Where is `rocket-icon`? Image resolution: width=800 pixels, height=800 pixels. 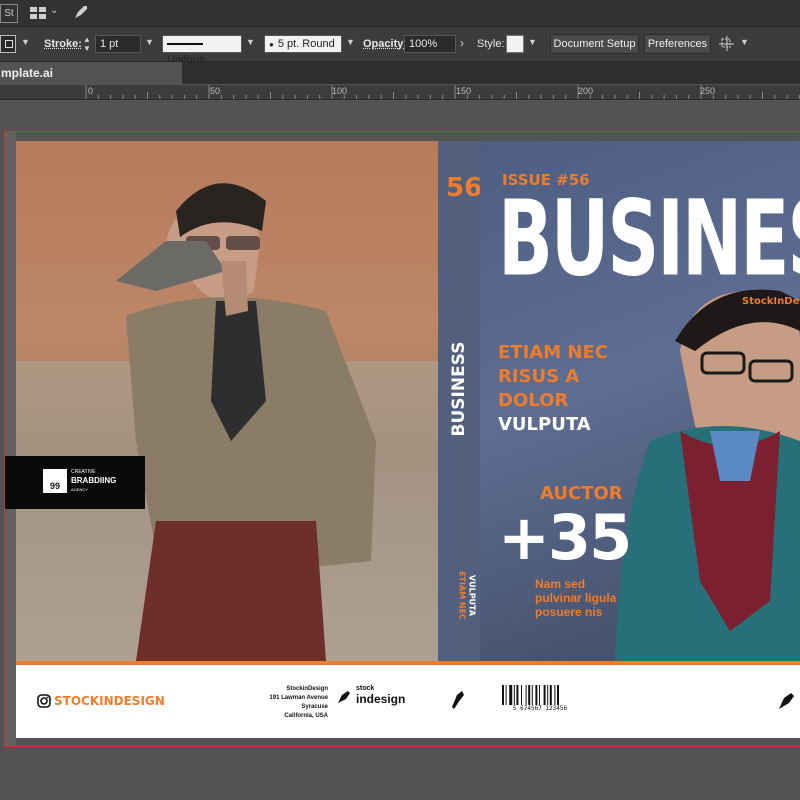
rocket-icon is located at coordinates (81, 12).